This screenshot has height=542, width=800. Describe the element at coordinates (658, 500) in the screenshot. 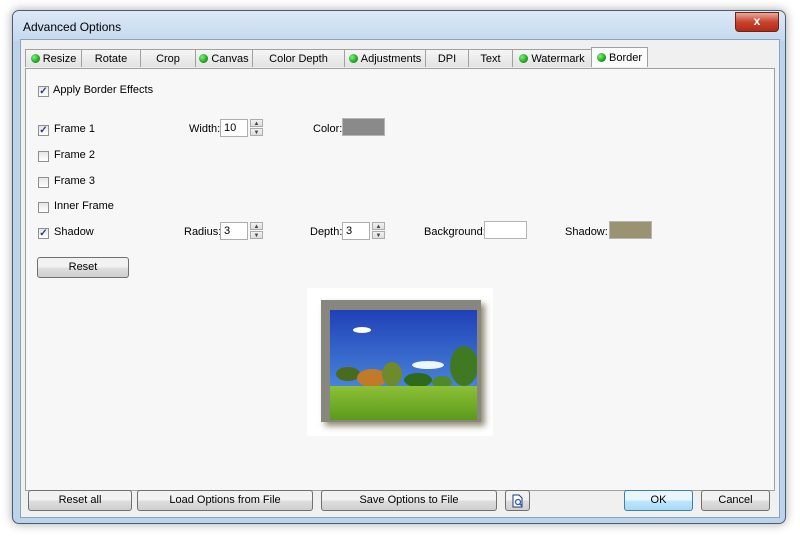

I see `ok-button: OK` at that location.